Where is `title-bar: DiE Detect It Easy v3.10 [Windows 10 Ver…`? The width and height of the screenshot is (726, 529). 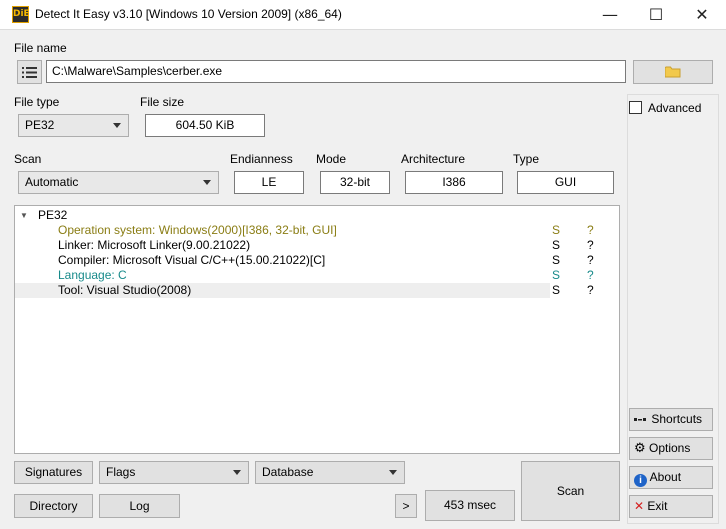
title-bar: DiE Detect It Easy v3.10 [Windows 10 Ver… is located at coordinates (363, 15).